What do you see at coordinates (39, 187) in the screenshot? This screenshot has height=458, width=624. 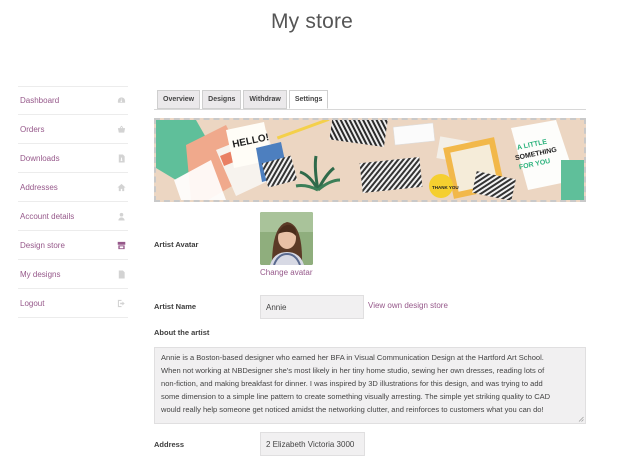 I see `sidebar-item-label: Addresses` at bounding box center [39, 187].